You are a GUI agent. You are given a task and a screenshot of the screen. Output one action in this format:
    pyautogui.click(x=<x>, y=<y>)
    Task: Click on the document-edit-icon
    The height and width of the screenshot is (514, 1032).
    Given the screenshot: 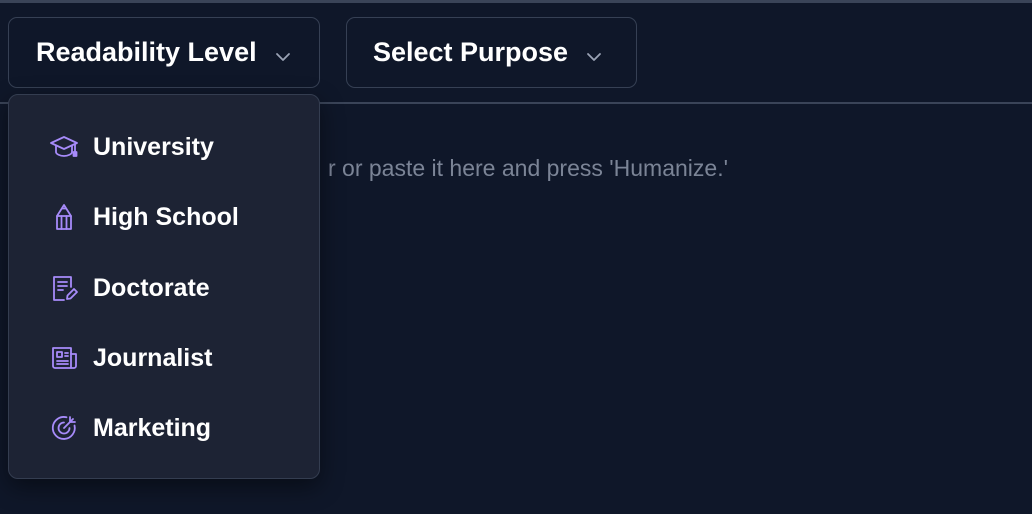 What is the action you would take?
    pyautogui.click(x=64, y=288)
    